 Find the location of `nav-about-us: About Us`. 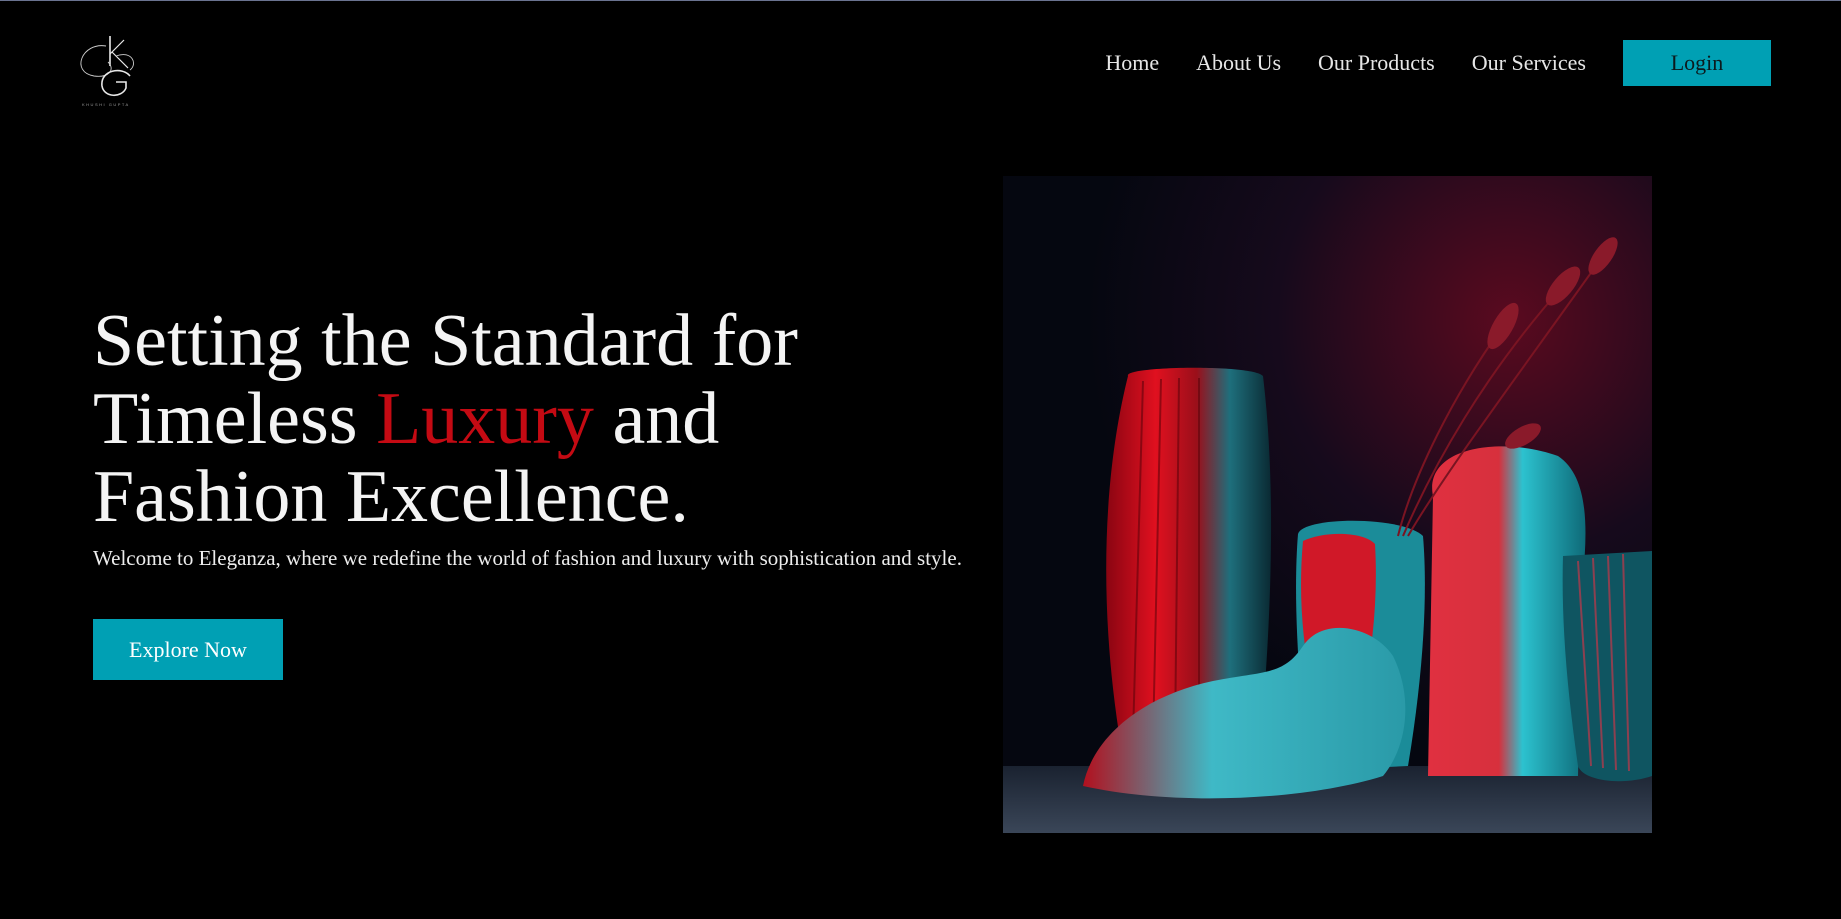

nav-about-us: About Us is located at coordinates (1238, 63).